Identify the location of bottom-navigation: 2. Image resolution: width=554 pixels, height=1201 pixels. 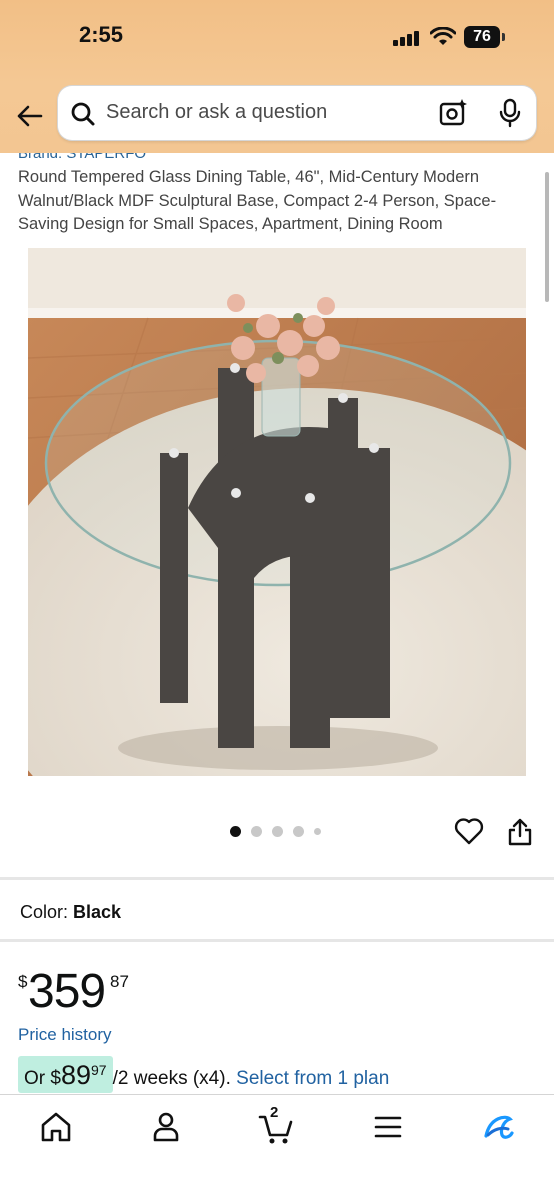
(277, 1147).